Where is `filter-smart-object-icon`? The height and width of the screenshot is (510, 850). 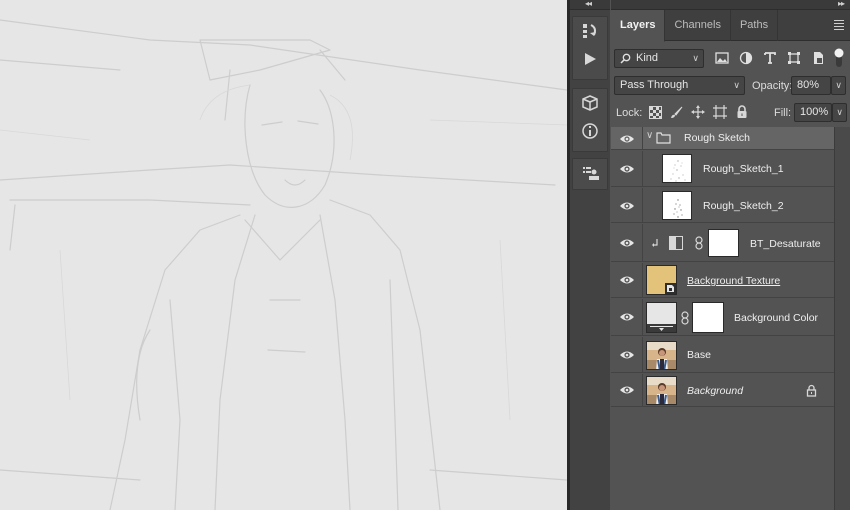
filter-smart-object-icon is located at coordinates (818, 58).